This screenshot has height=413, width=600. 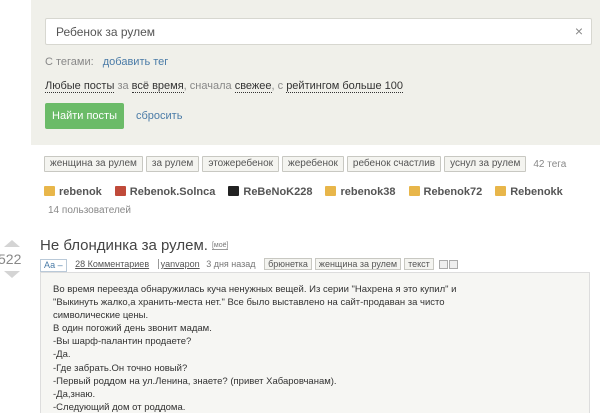 I want to click on post-tag: женщина за рулем, so click(x=358, y=264).